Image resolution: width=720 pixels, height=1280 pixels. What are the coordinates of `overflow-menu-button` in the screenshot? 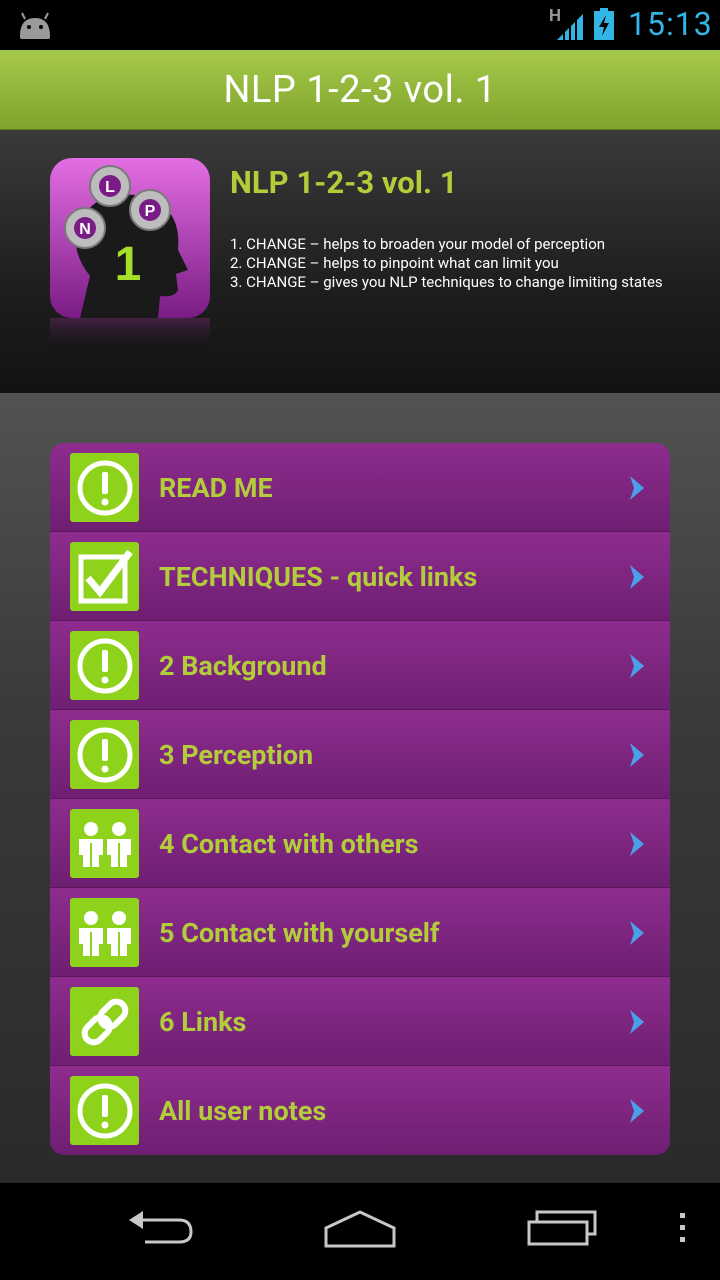 It's located at (682, 1228).